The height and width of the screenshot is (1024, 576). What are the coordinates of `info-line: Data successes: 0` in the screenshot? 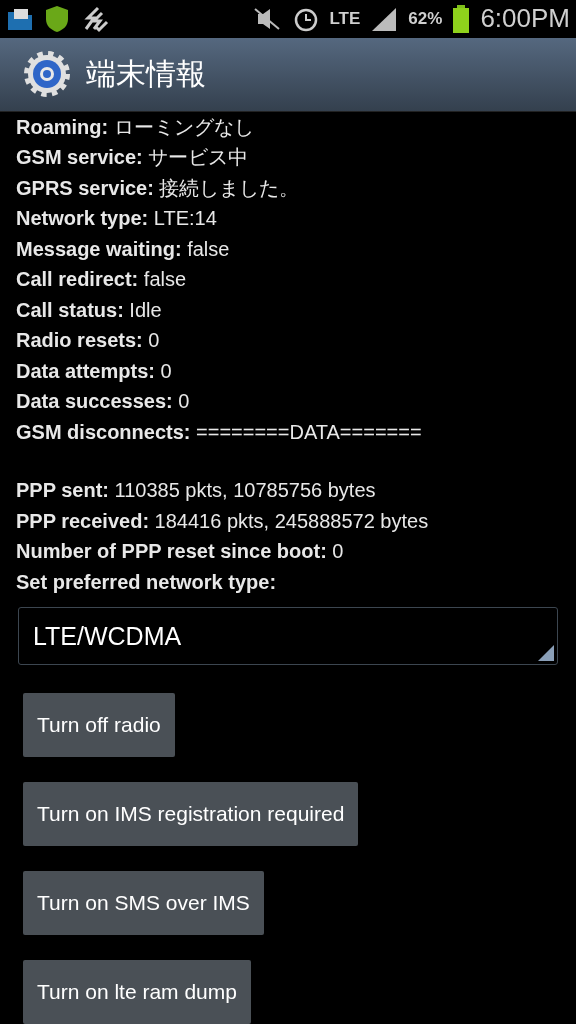 It's located at (103, 401).